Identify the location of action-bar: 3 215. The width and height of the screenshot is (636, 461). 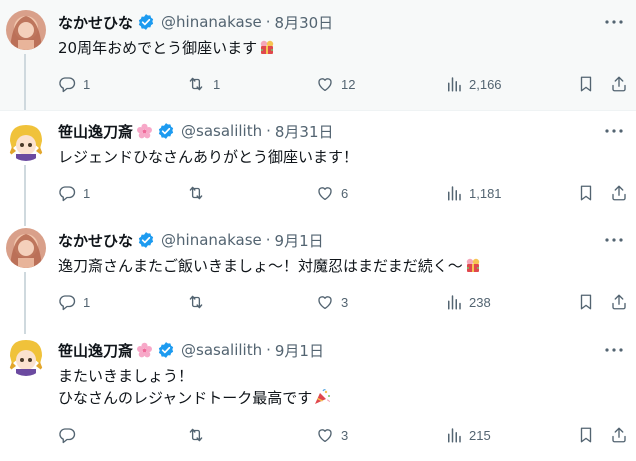
(343, 435).